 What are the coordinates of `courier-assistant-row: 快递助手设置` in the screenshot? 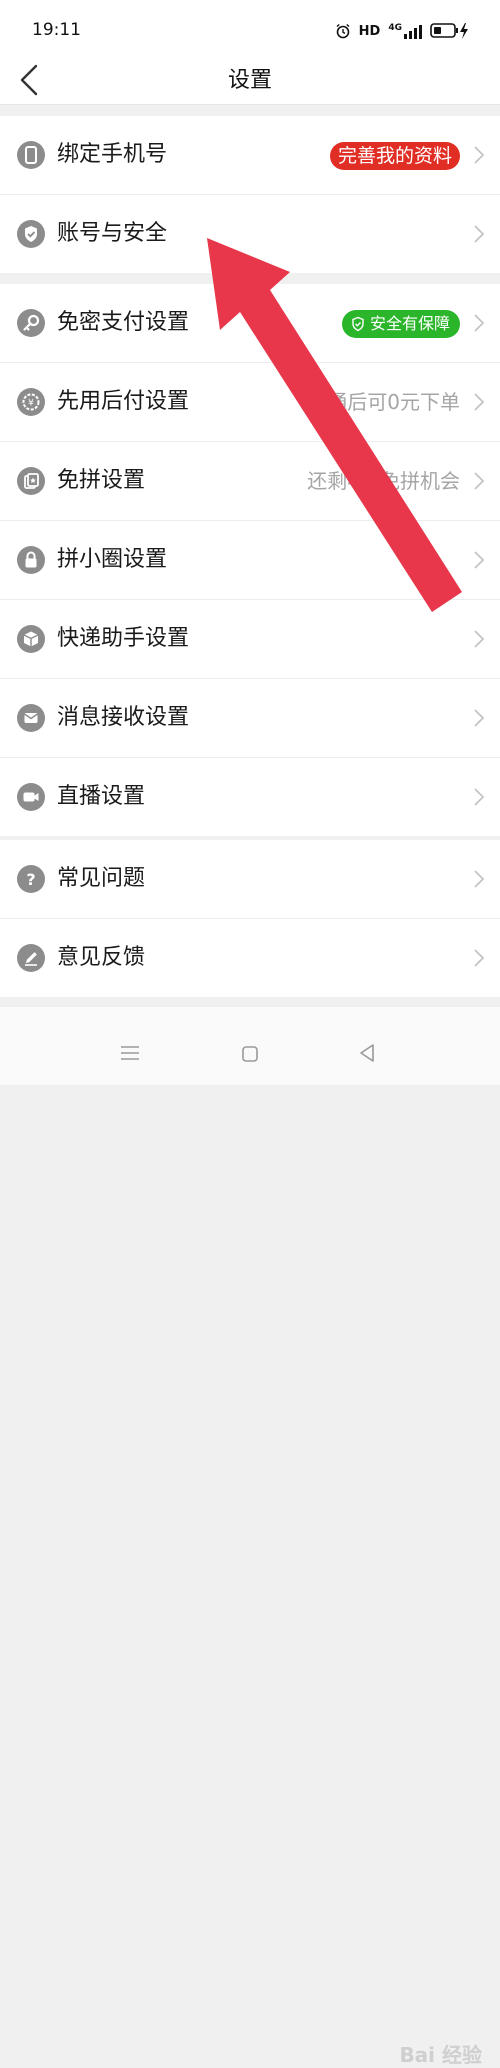 It's located at (250, 639).